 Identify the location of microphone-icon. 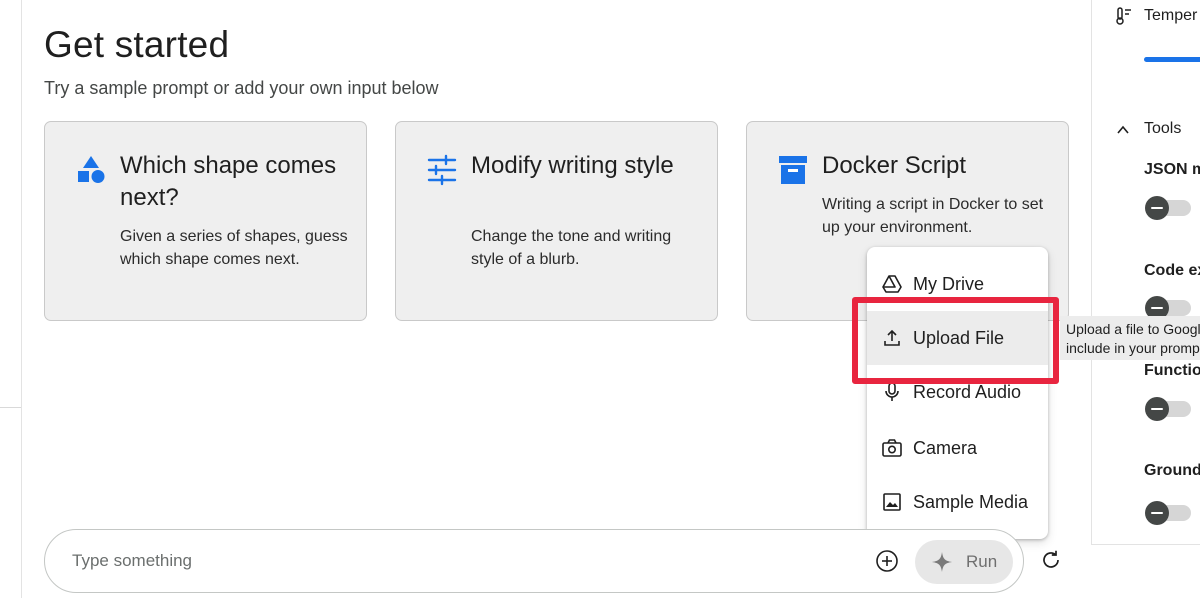
(892, 391).